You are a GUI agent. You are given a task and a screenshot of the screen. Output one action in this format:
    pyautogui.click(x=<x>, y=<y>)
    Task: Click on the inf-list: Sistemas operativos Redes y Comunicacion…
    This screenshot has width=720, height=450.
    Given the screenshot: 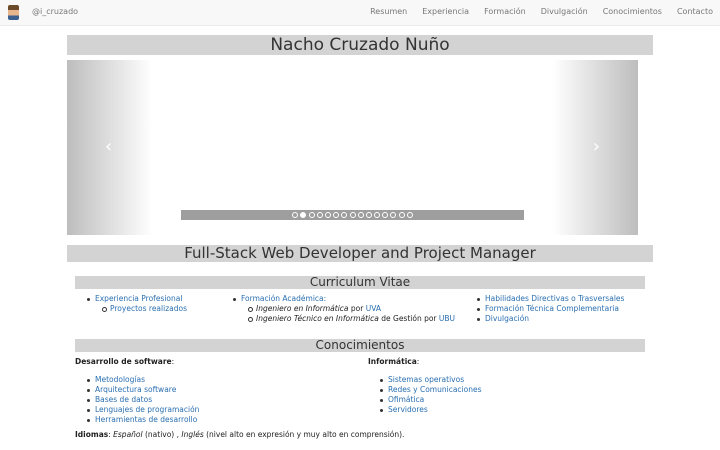 What is the action you would take?
    pyautogui.click(x=431, y=395)
    